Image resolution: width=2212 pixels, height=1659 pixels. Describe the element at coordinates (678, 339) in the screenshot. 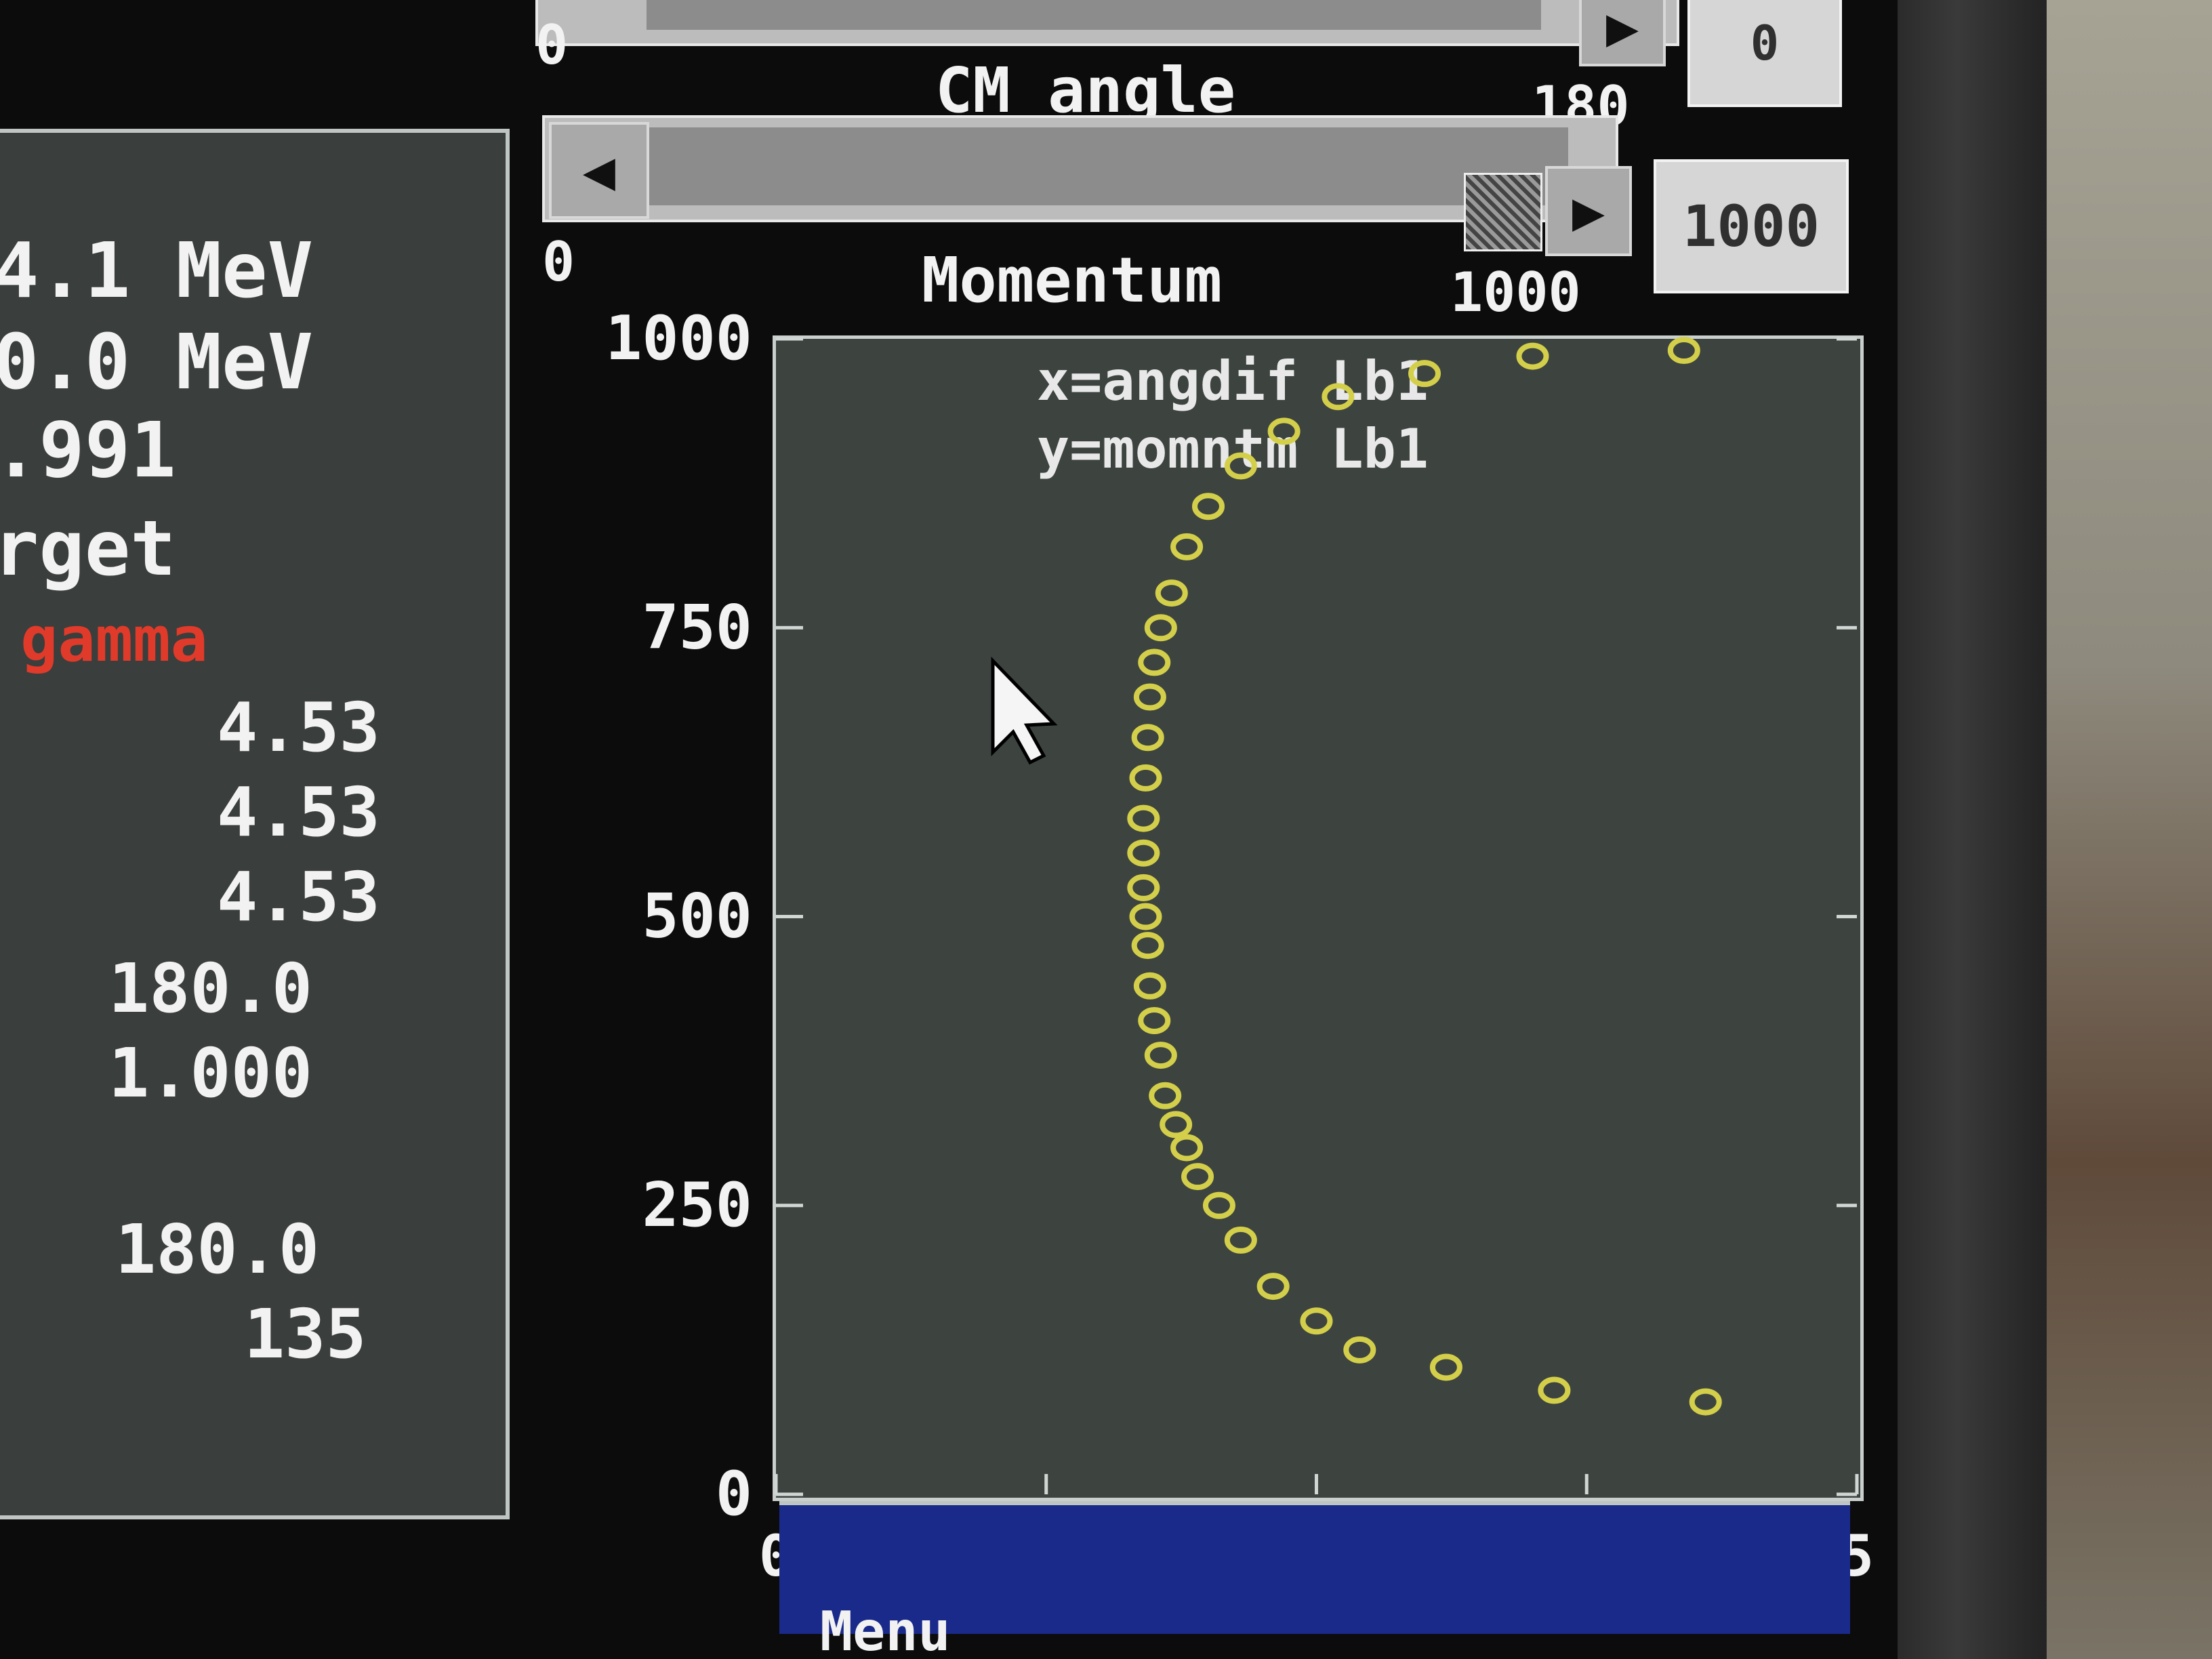

I see `y-tick-label: 1000` at that location.